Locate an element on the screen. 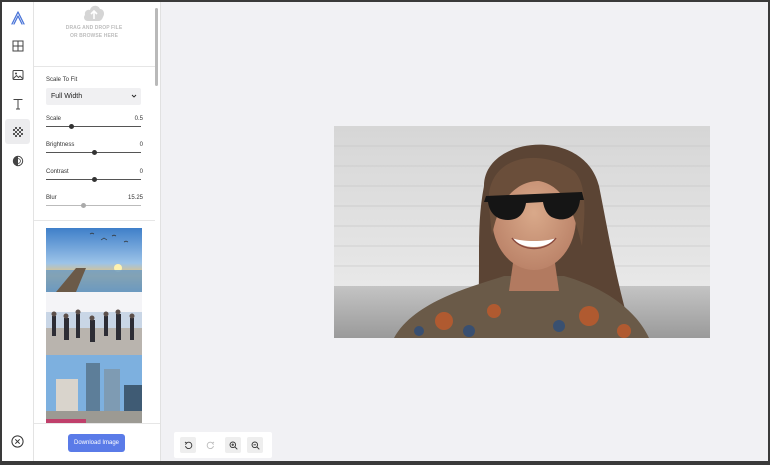  blur-slider is located at coordinates (93, 206).